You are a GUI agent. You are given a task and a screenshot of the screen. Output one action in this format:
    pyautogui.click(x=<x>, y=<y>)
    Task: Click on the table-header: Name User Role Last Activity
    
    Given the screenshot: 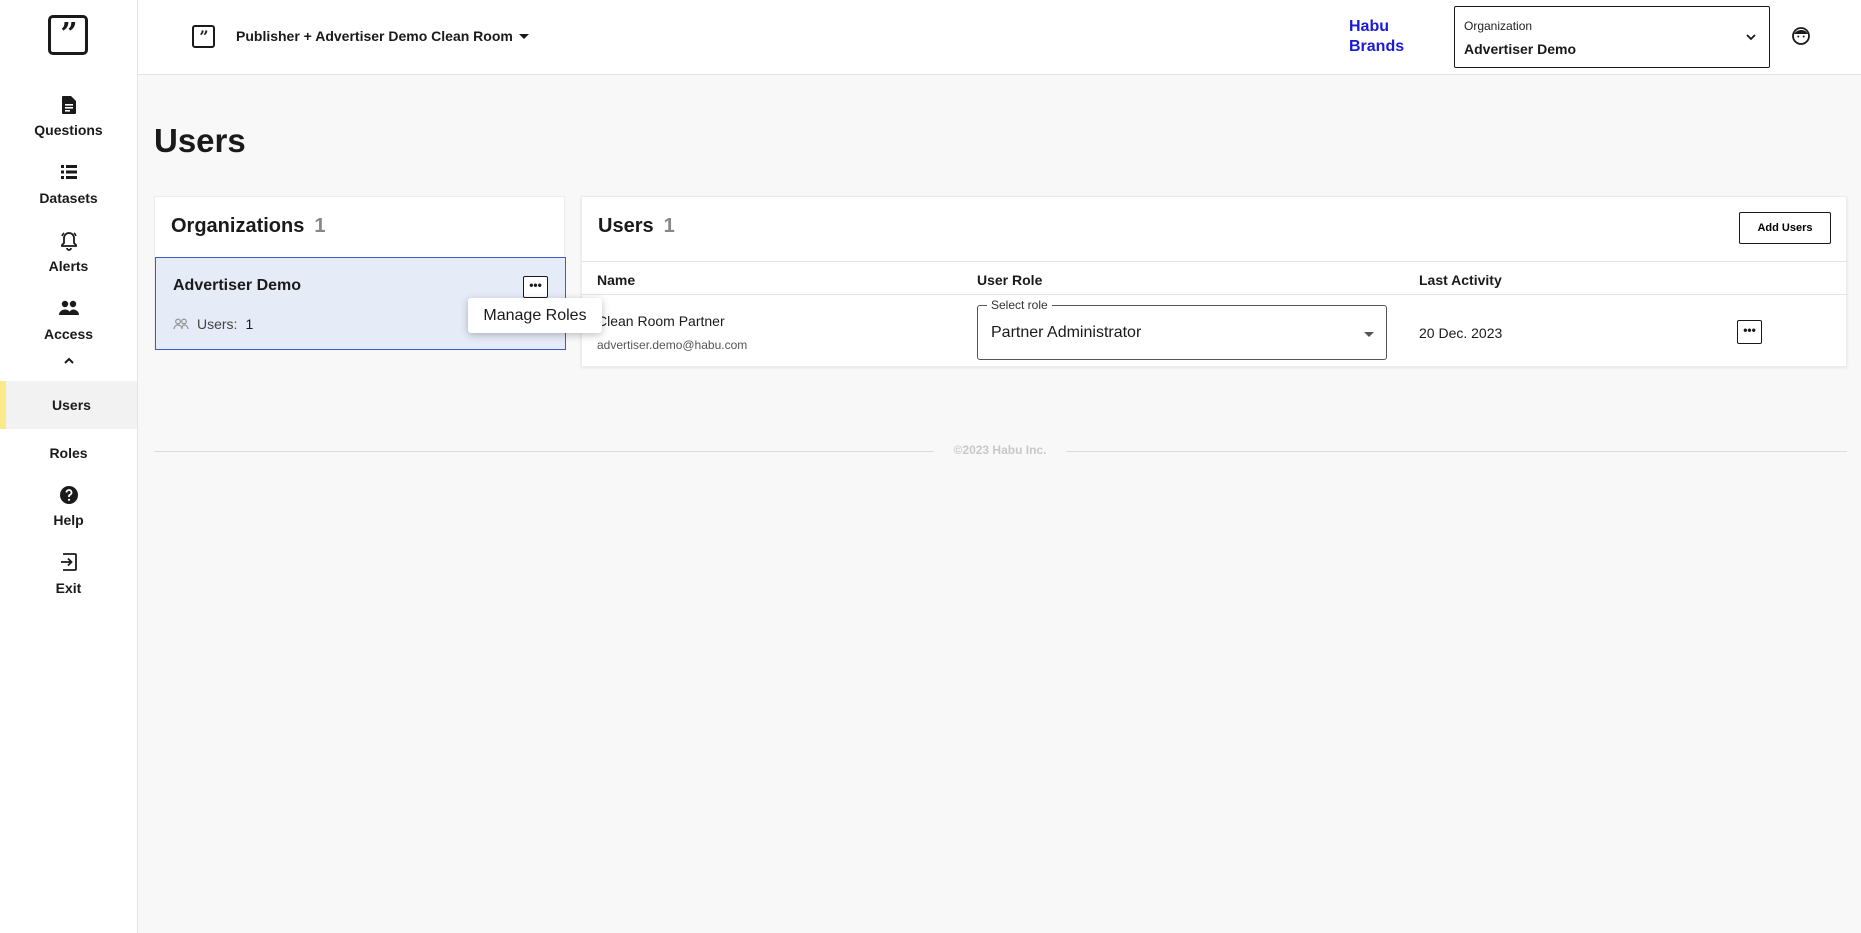 What is the action you would take?
    pyautogui.click(x=1215, y=278)
    